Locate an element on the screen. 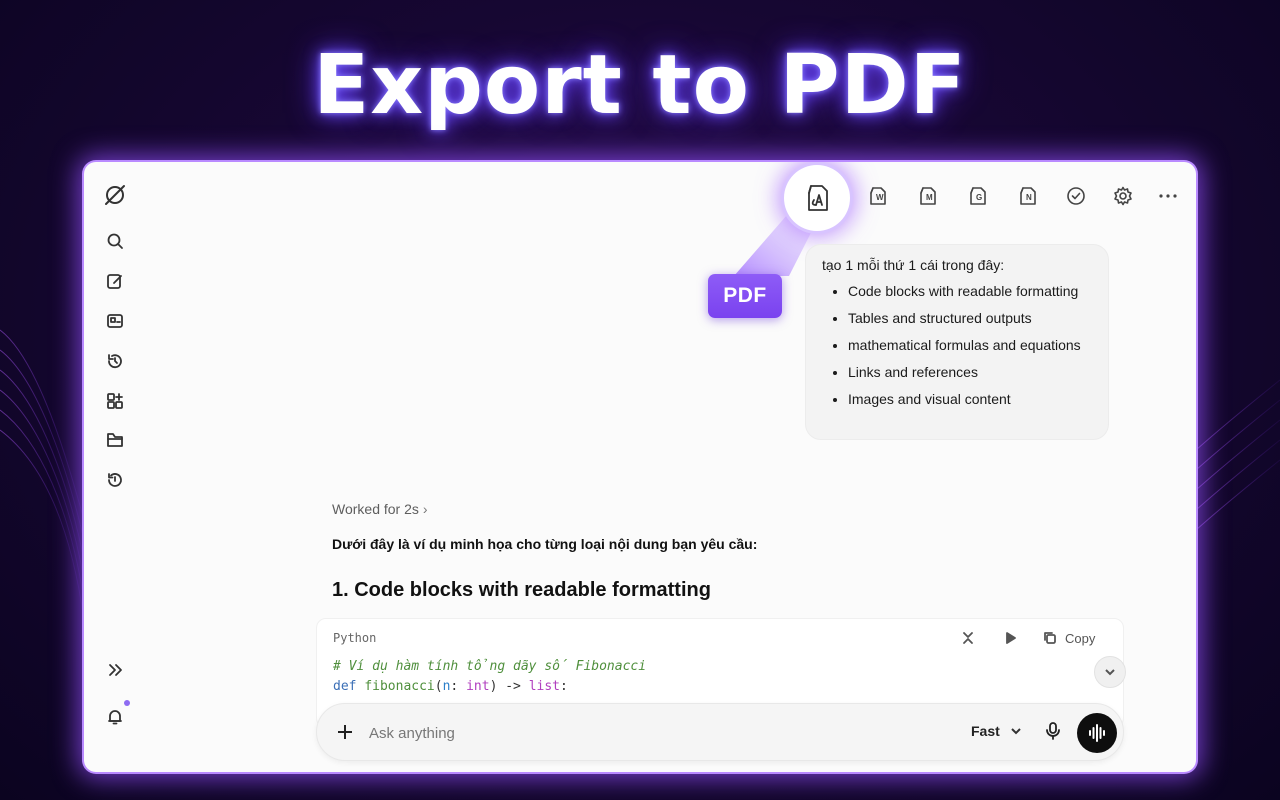  library-icon is located at coordinates (115, 321).